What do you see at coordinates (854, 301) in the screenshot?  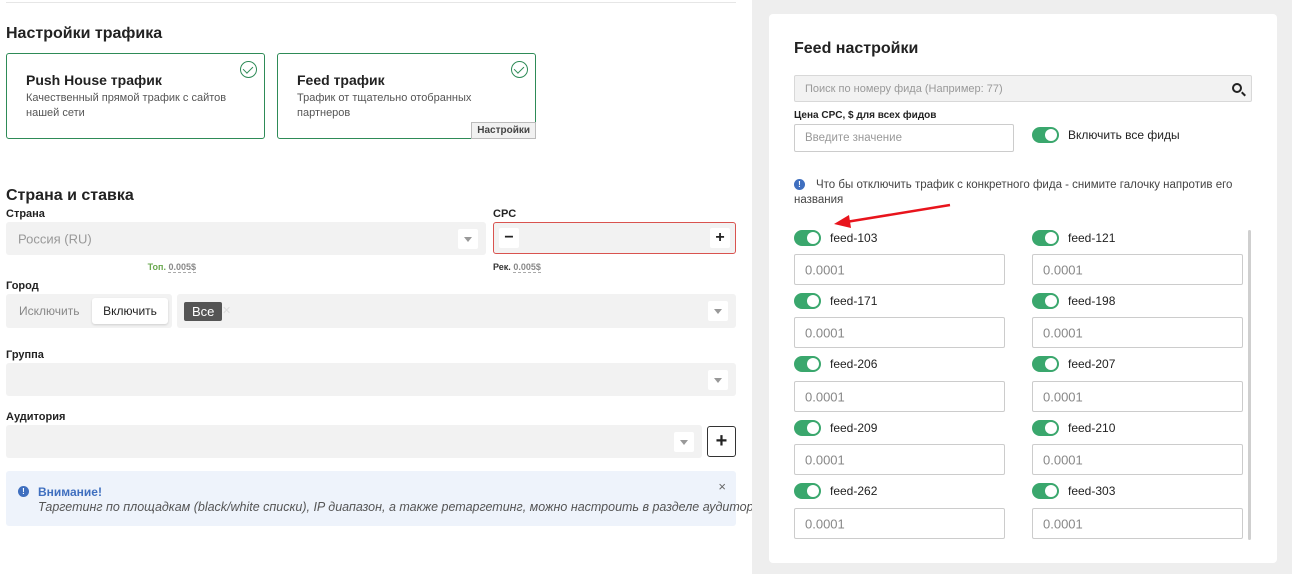 I see `feed-name: feed-171` at bounding box center [854, 301].